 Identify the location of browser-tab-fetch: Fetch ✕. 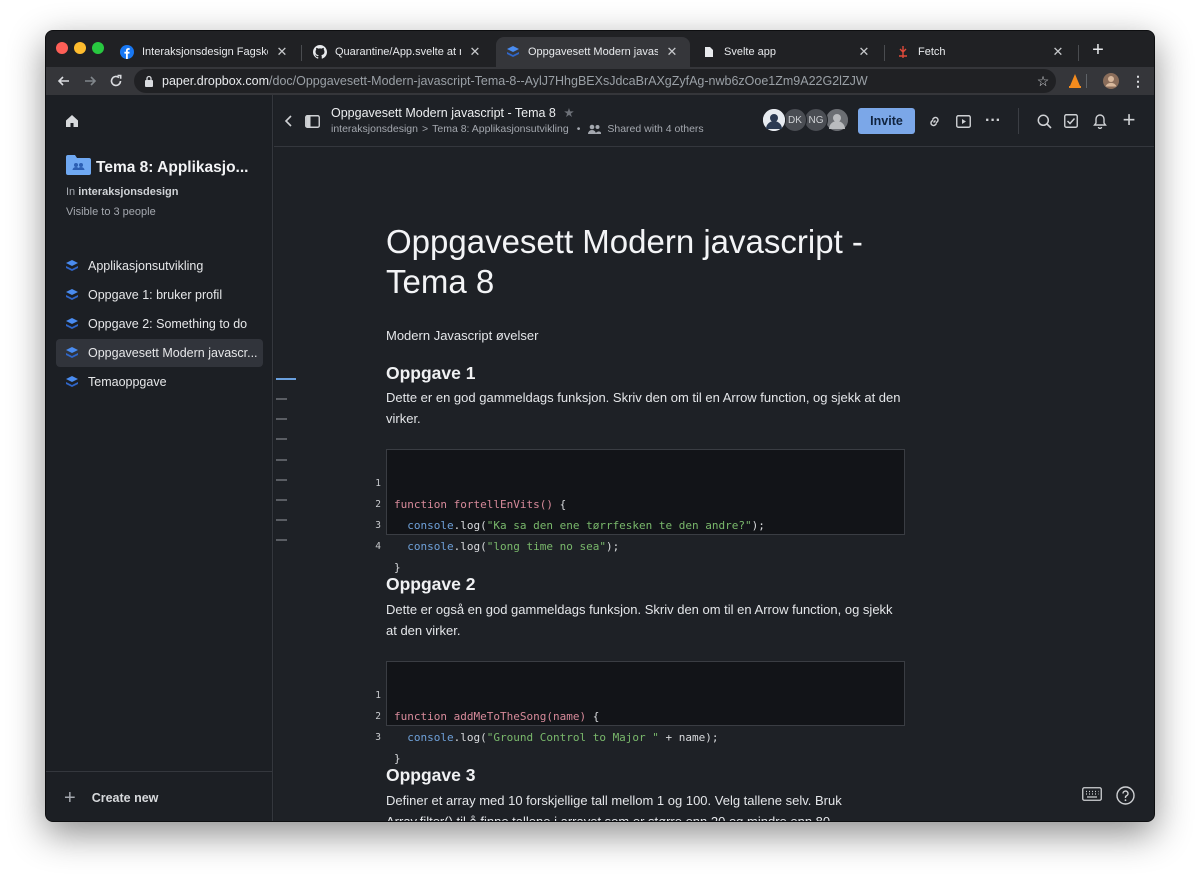
(981, 52).